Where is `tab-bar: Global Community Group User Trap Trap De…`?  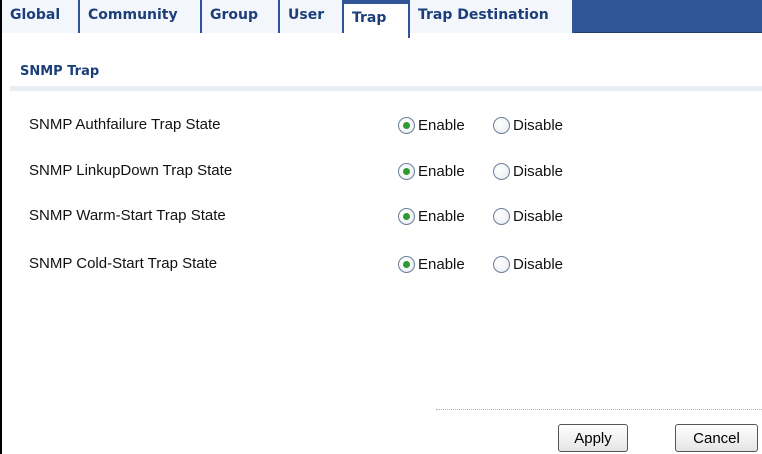
tab-bar: Global Community Group User Trap Trap De… is located at coordinates (382, 19).